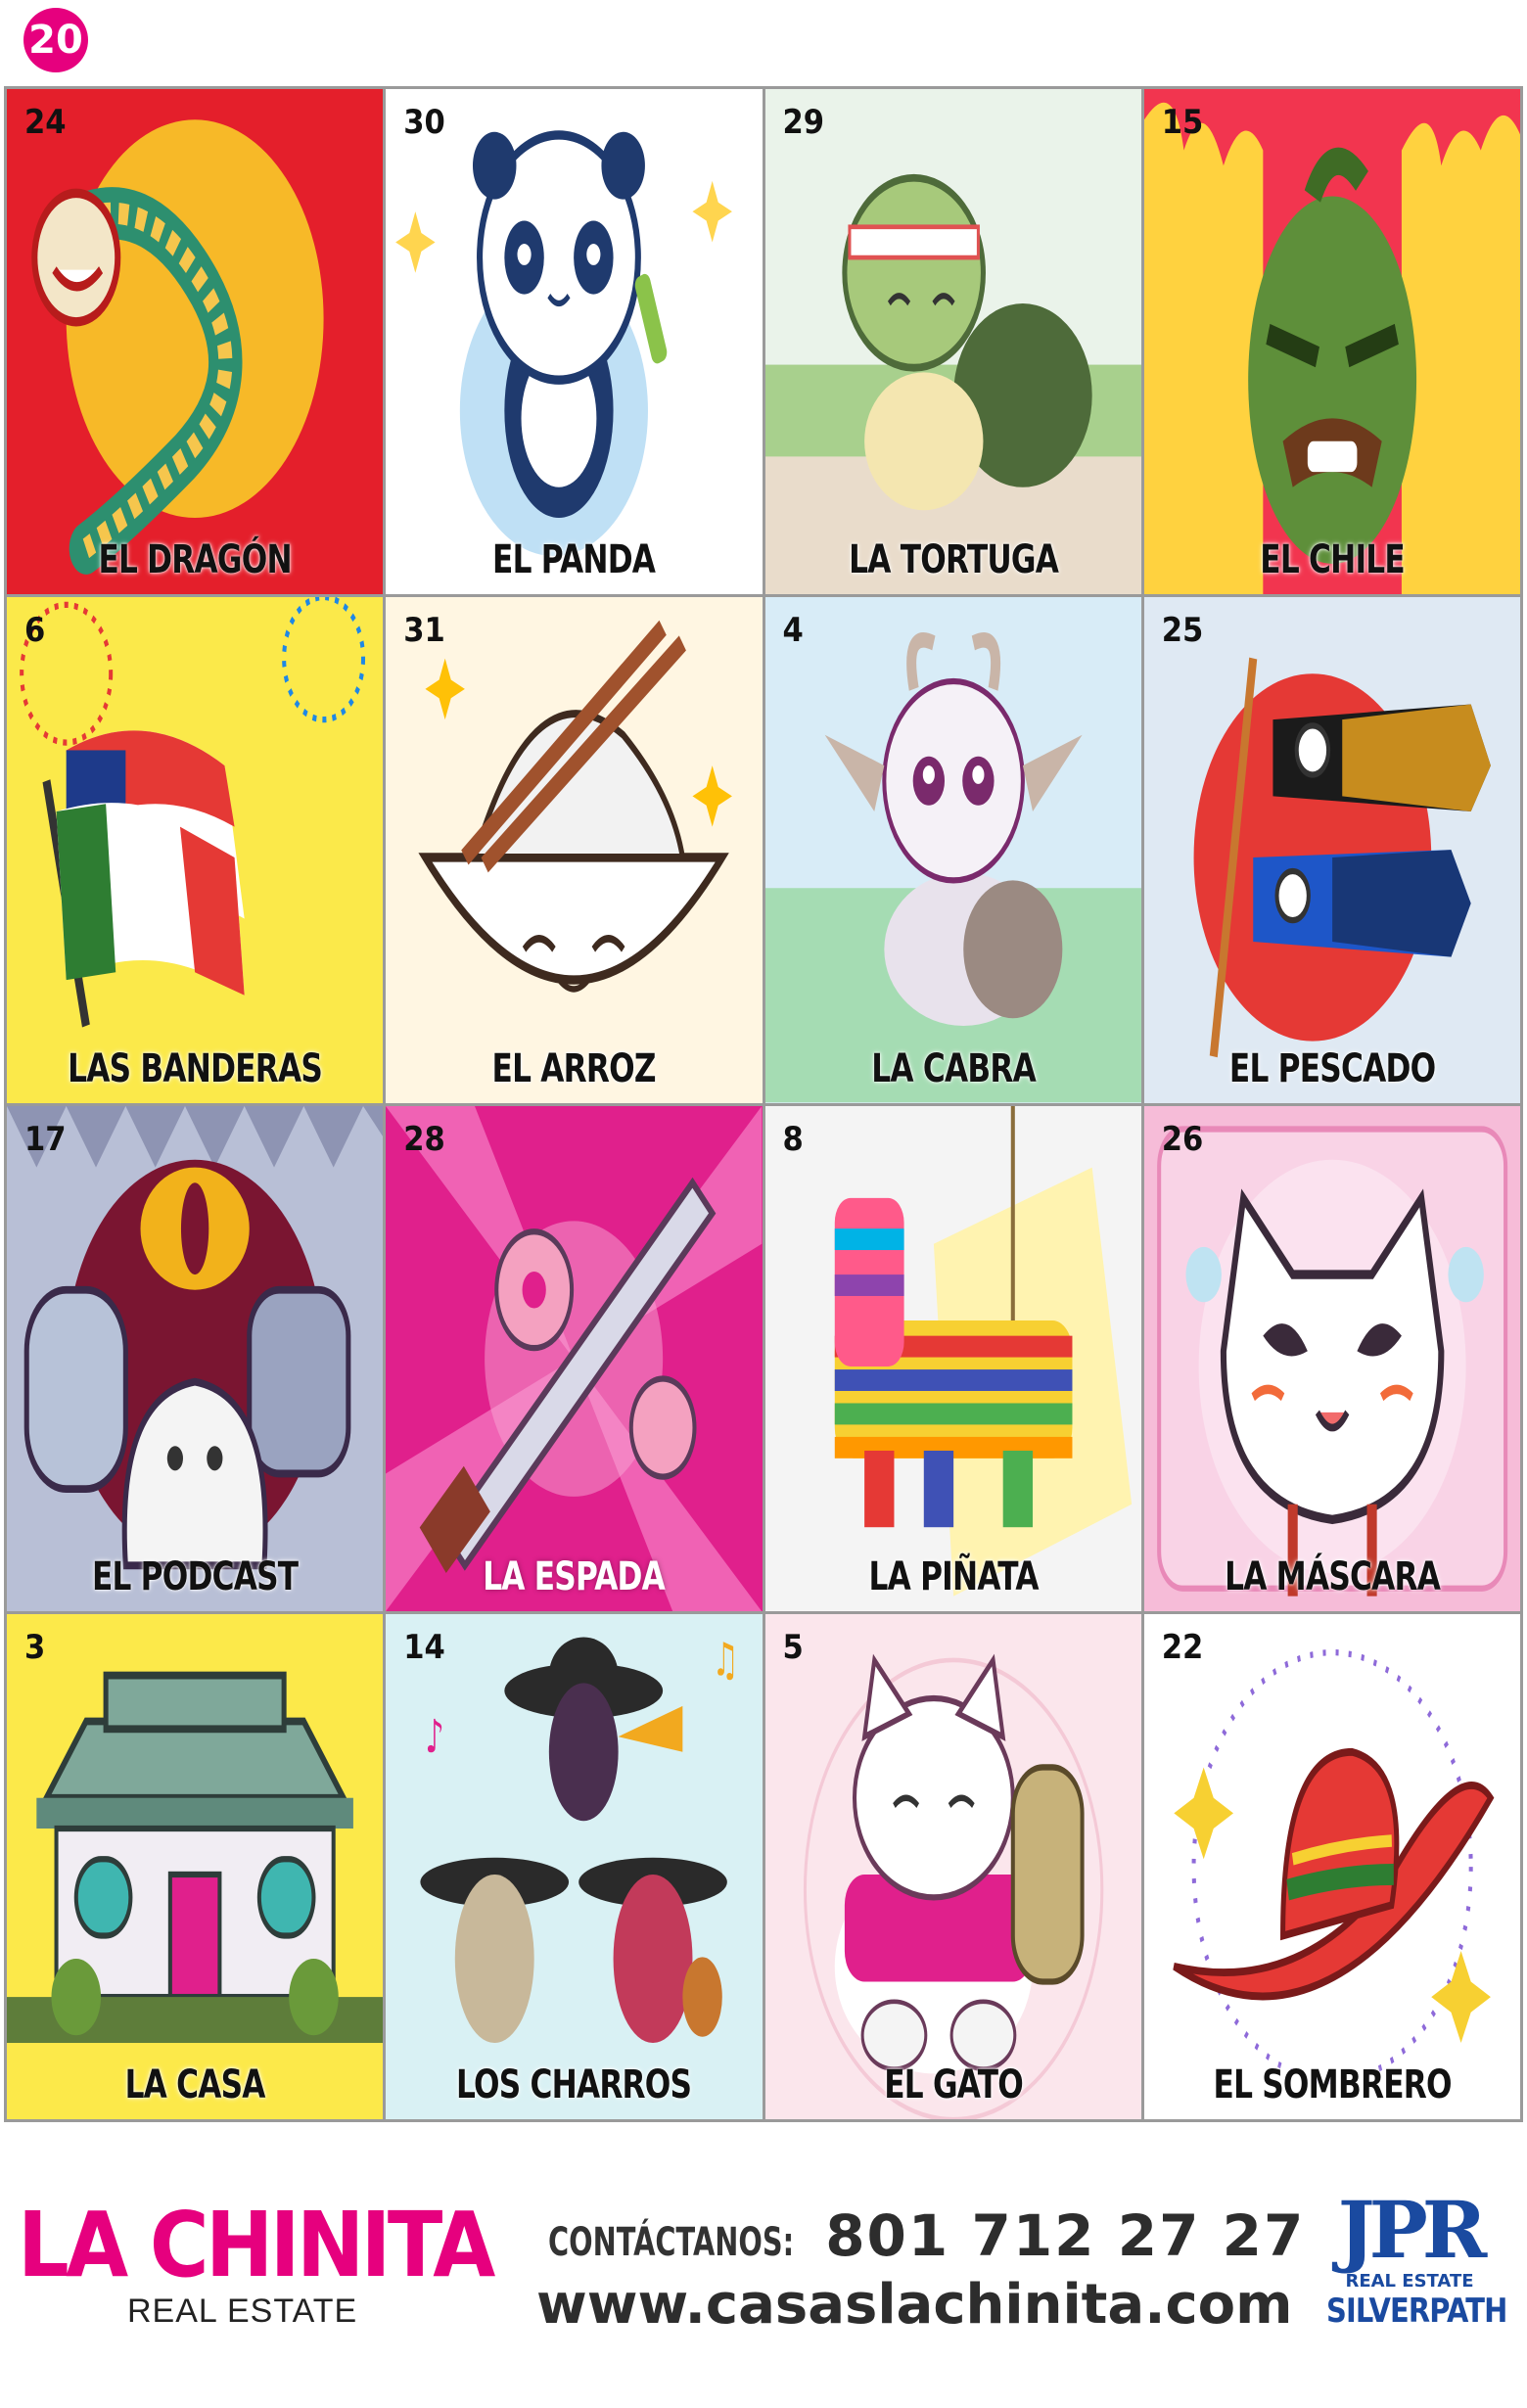 The width and height of the screenshot is (1527, 2408). I want to click on card-los-charros: ♫ ♪ 14 LOS CHARROS, so click(574, 1866).